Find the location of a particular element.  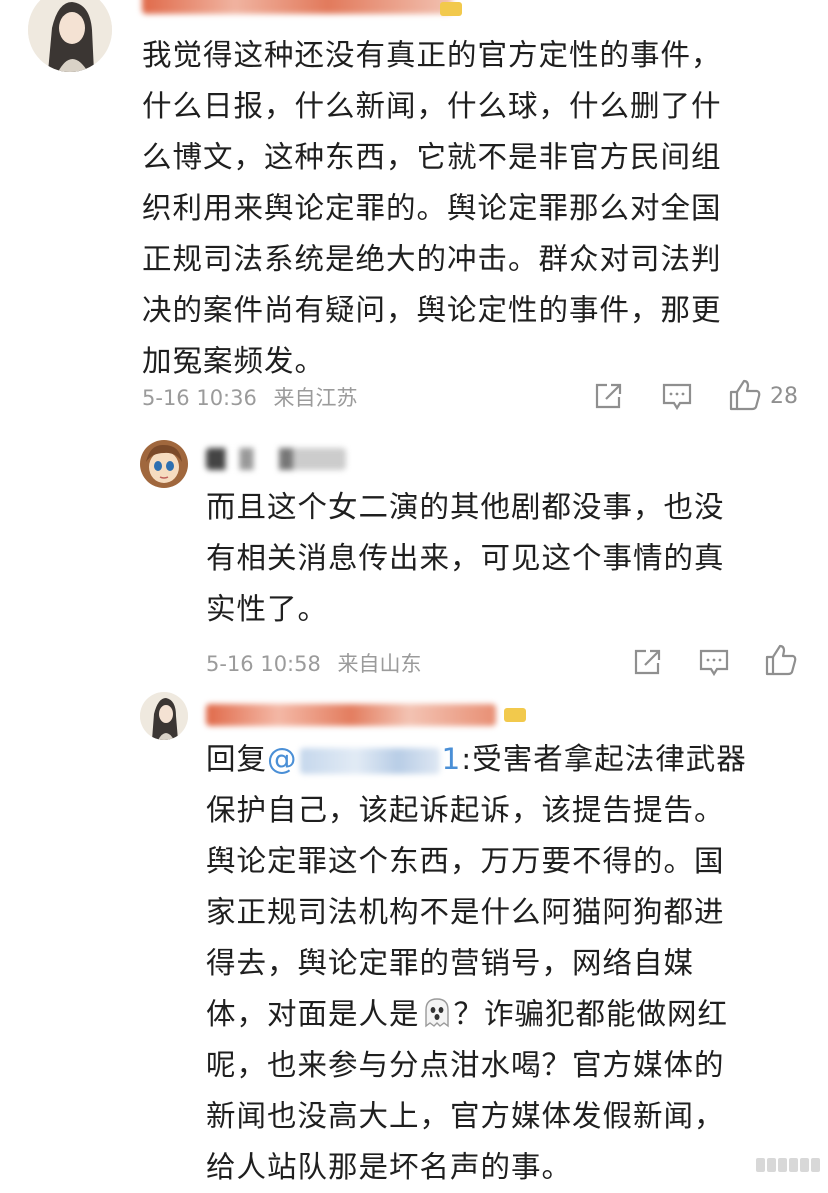

comment-meta: 5-16 10:36 来自江苏 is located at coordinates (250, 397).